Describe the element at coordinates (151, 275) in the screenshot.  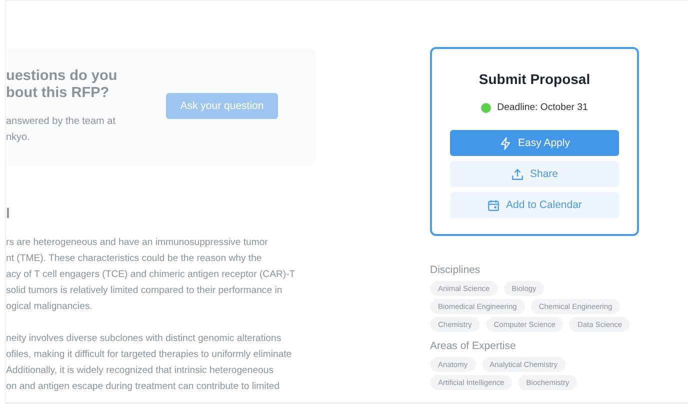
I see `paragraph: rs are heterogeneous and have an immunosuppressive tumor nt (TME). These characteristics could be the reason why the acy of T cell engagers (TCE) and chimeric antigen receptor (CAR)-T solid tumors is relatively limited compared to their performance in ogical malignancies.` at that location.